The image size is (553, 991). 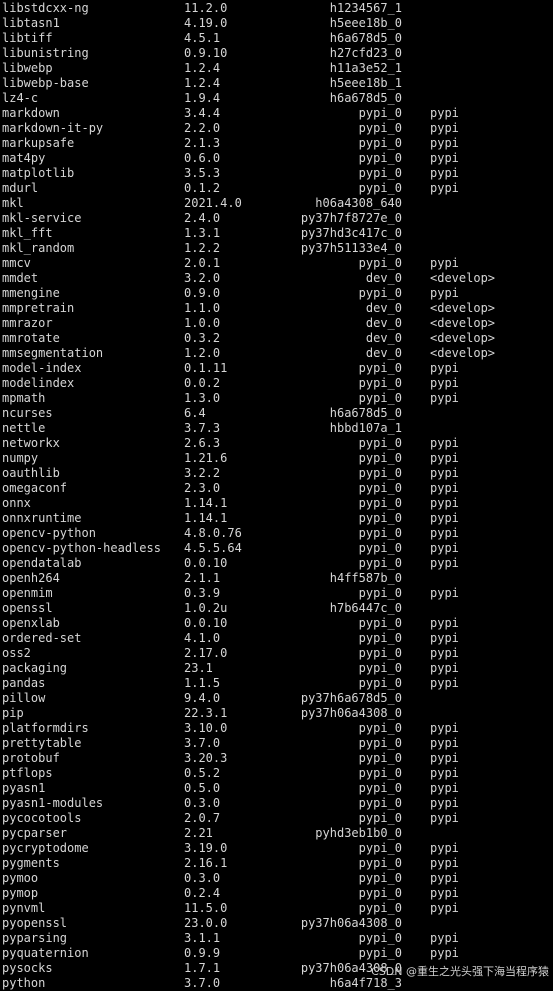 What do you see at coordinates (27, 968) in the screenshot?
I see `package-name: pysocks` at bounding box center [27, 968].